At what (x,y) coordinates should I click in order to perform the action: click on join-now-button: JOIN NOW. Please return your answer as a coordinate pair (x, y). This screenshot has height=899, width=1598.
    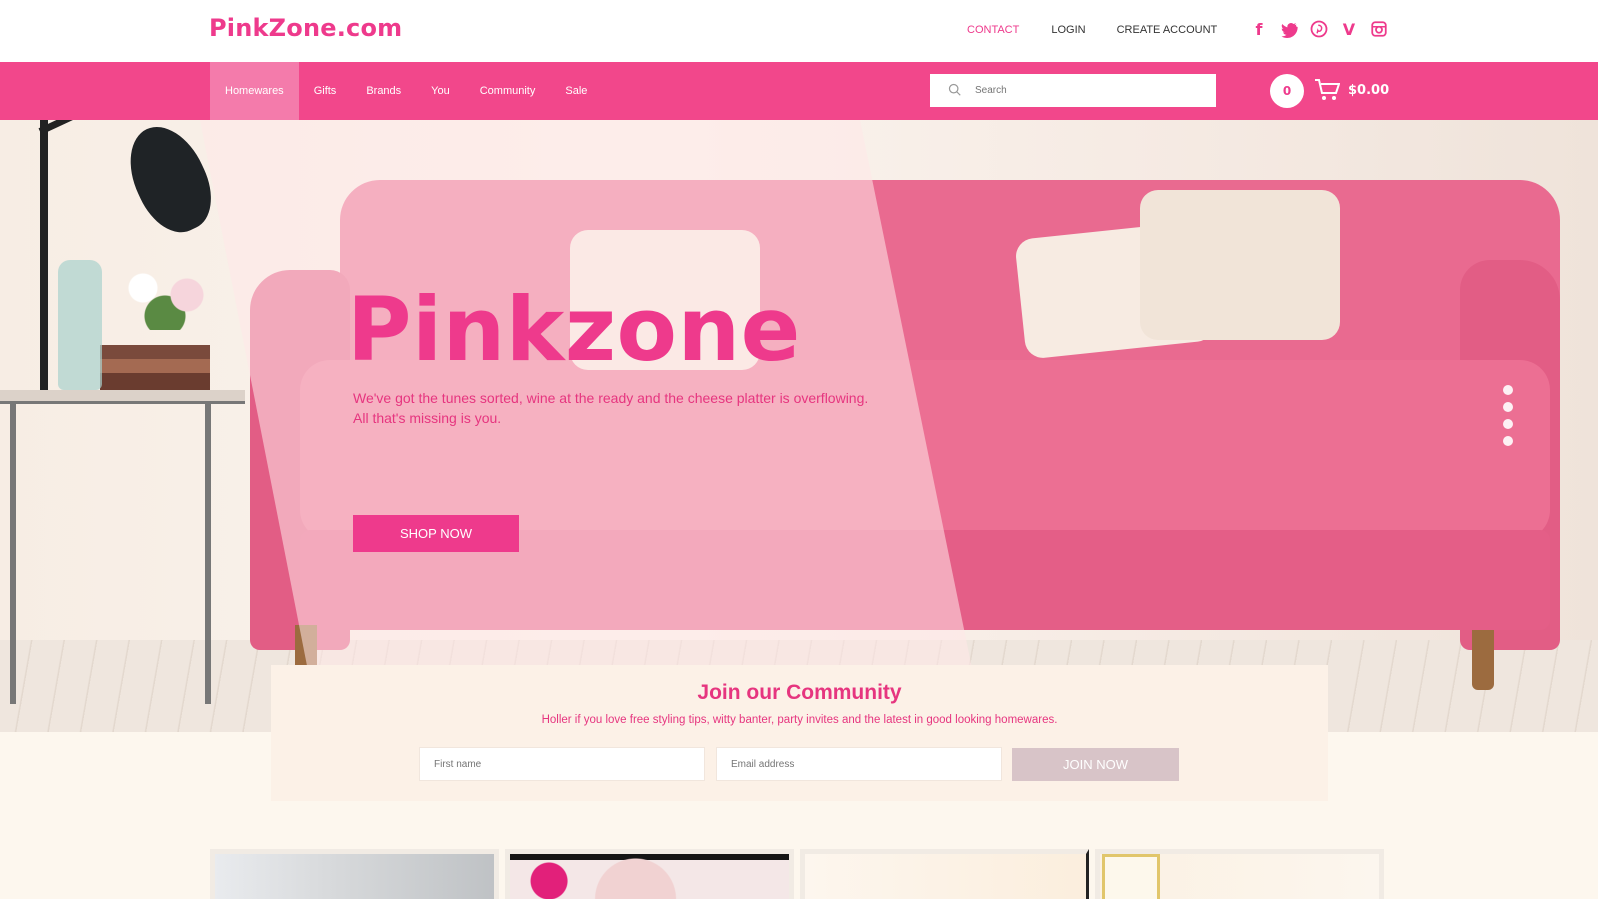
    Looking at the image, I should click on (1095, 764).